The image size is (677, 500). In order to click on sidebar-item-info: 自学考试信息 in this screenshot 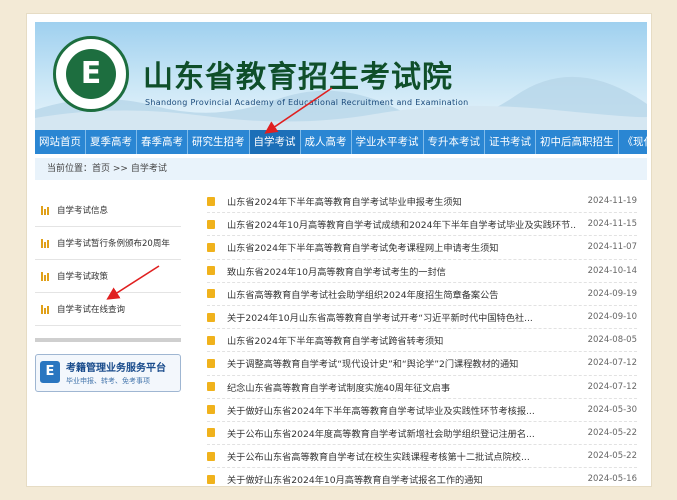, I will do `click(108, 210)`.